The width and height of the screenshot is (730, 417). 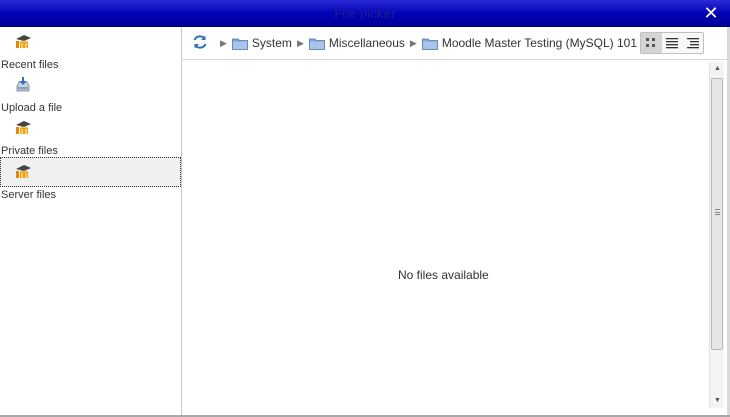 What do you see at coordinates (90, 92) in the screenshot?
I see `sidebar-item-upload-a-file: Upload a file` at bounding box center [90, 92].